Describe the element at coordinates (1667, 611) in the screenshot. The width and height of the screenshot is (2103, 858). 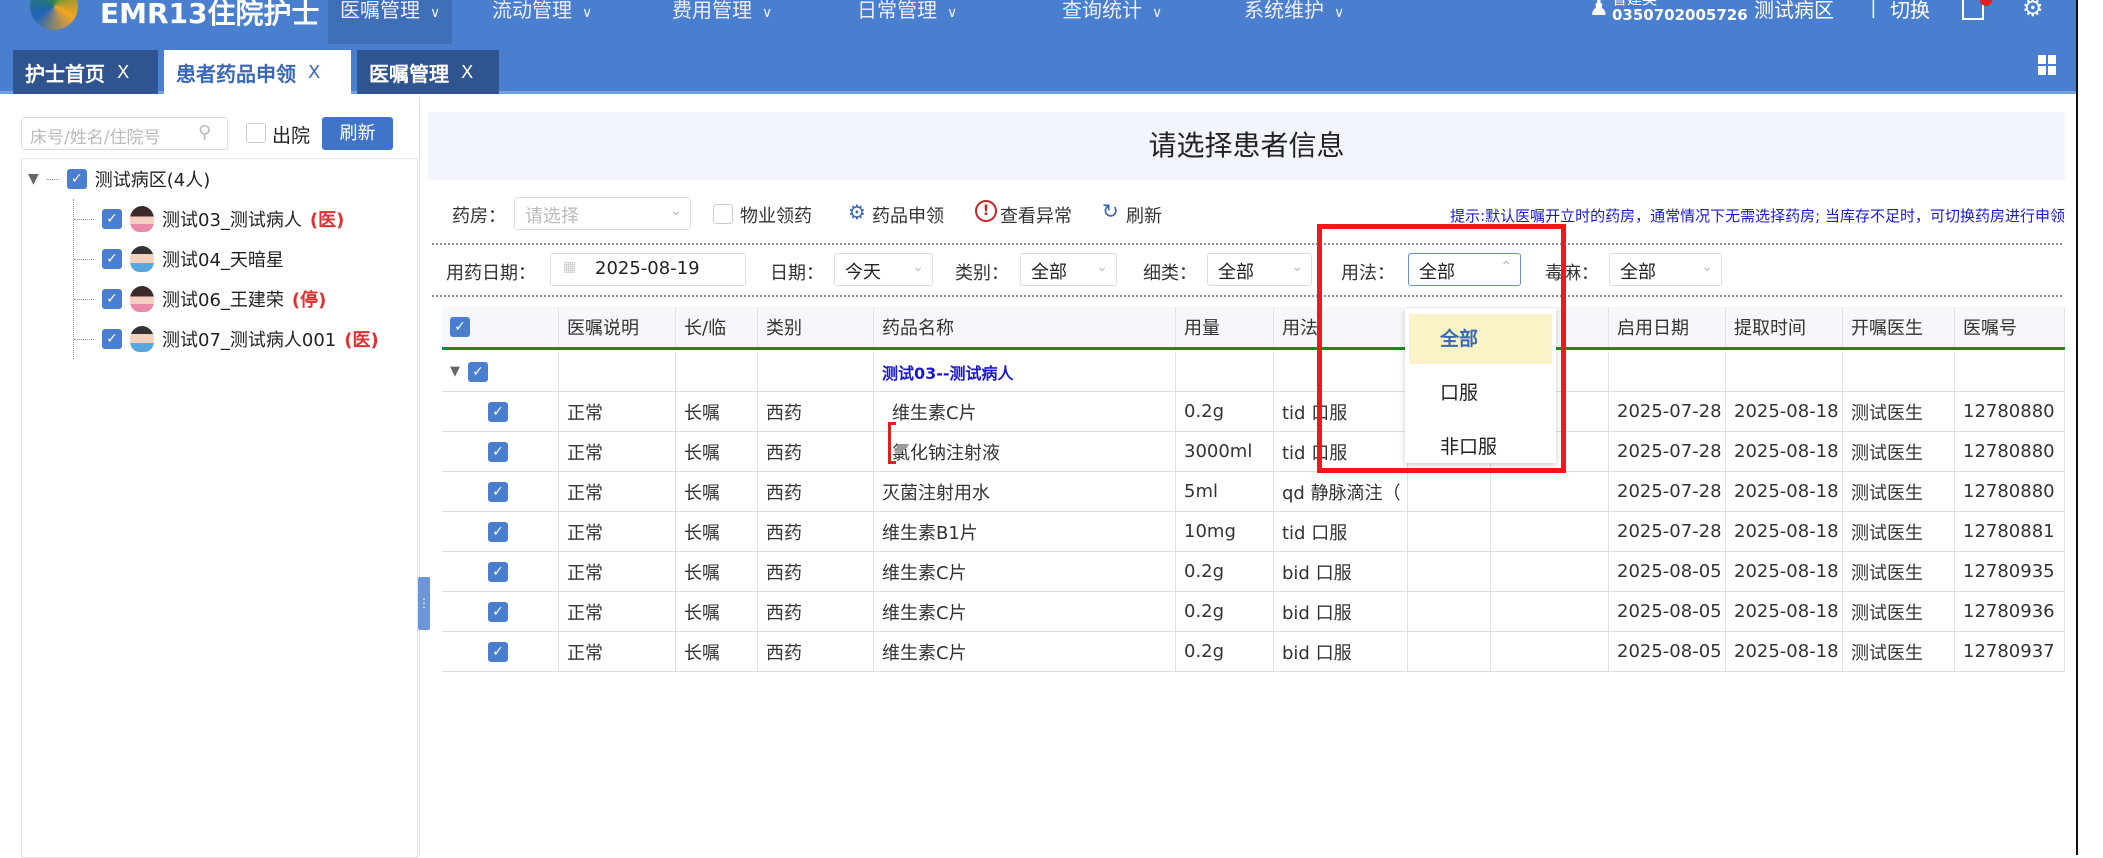
I see `table-cell: 2025-08-05` at that location.